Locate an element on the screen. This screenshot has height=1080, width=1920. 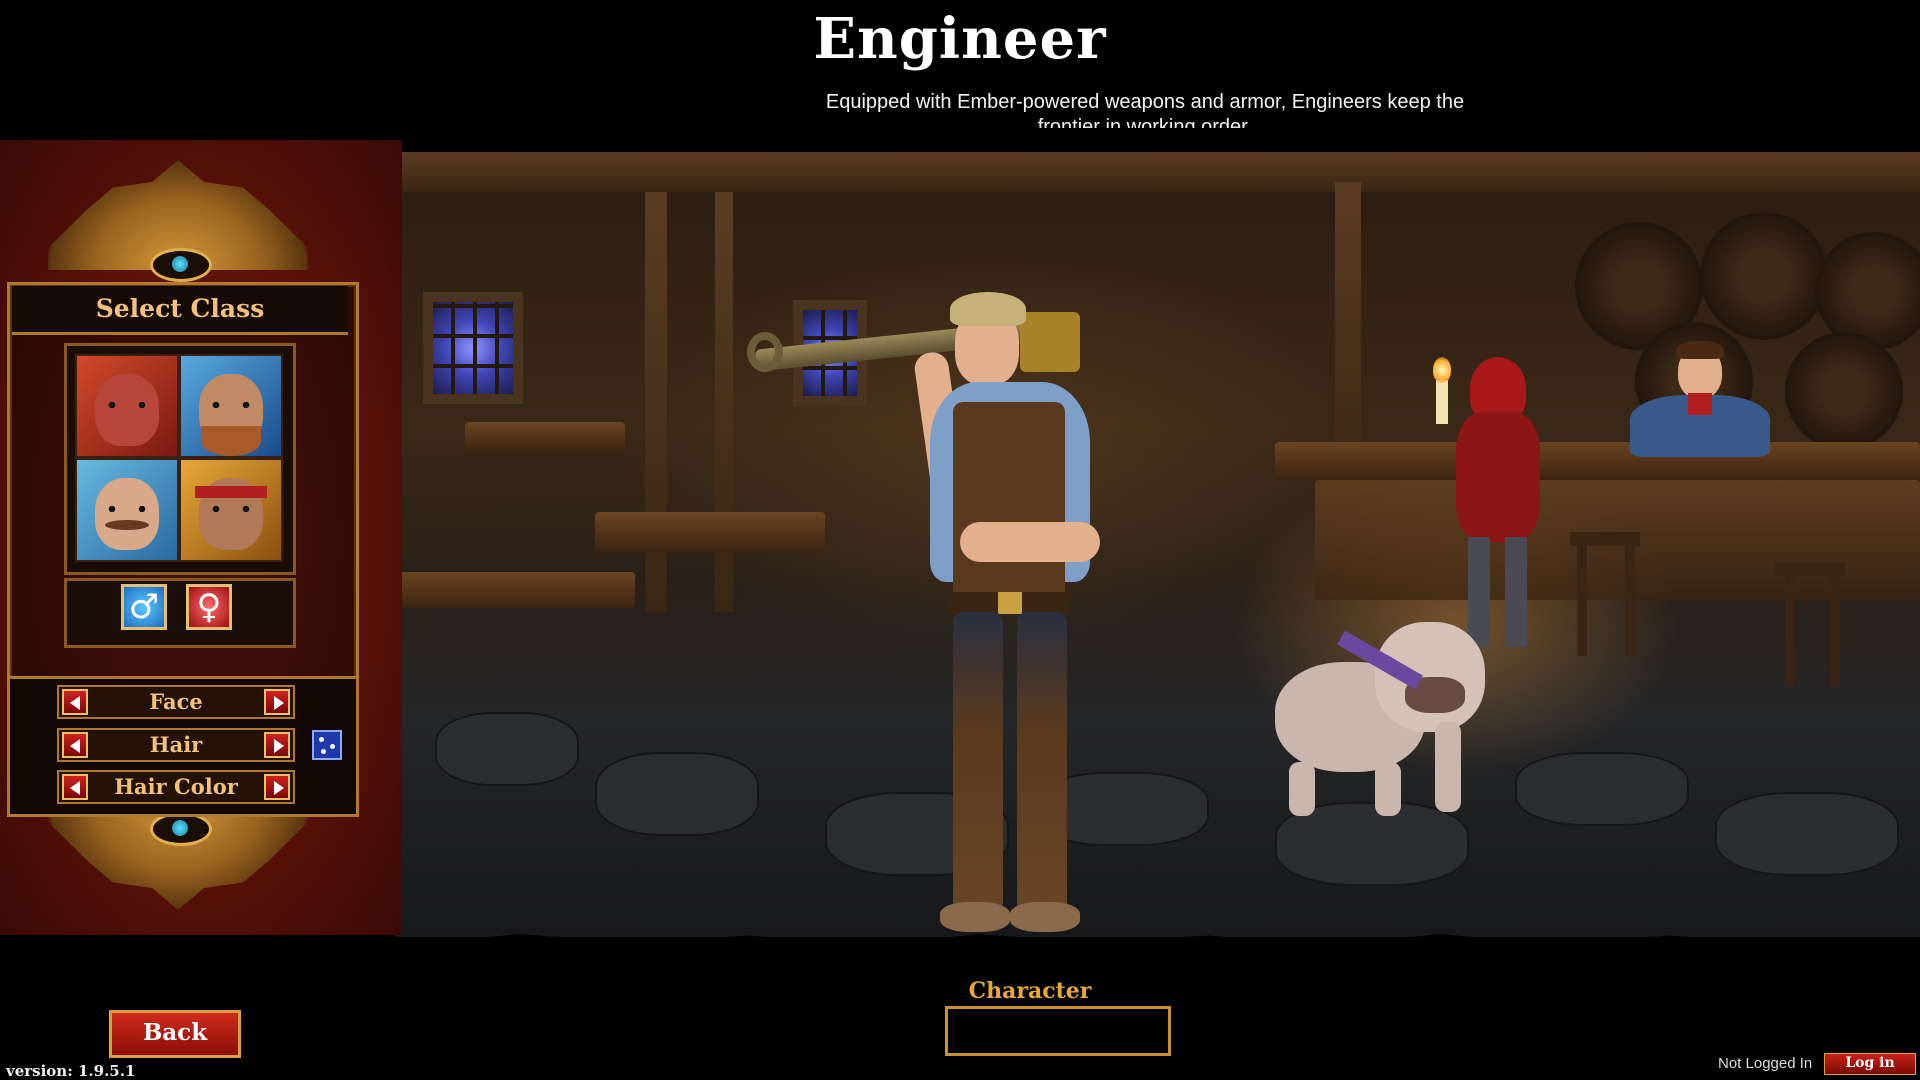
hair-color-option: Hair Color is located at coordinates (176, 787).